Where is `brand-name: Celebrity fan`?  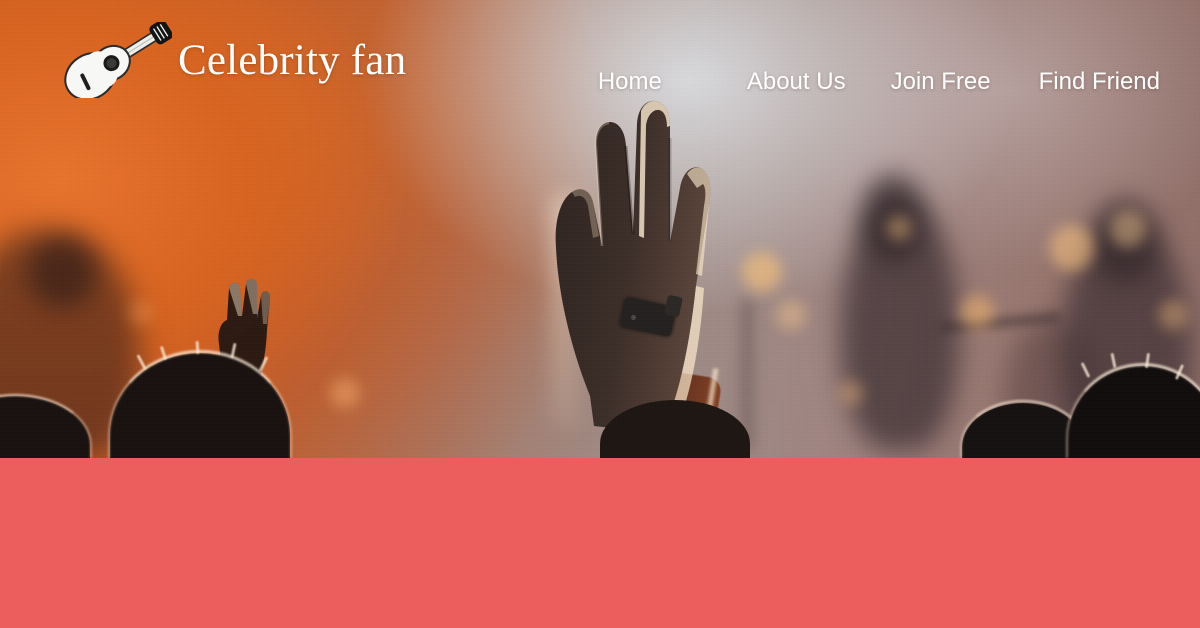
brand-name: Celebrity fan is located at coordinates (292, 60).